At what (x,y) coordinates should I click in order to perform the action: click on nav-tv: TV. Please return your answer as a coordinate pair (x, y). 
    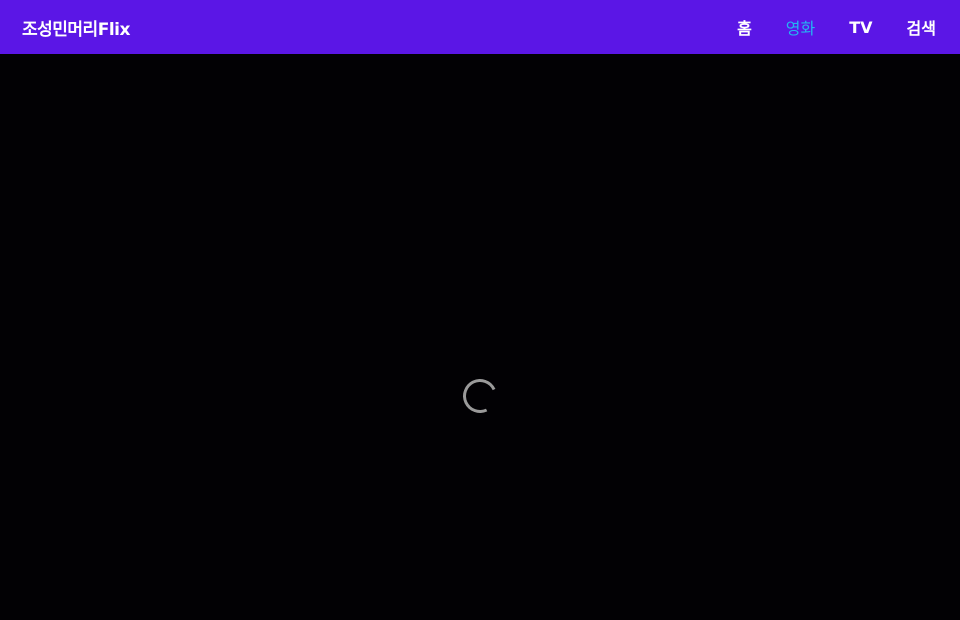
    Looking at the image, I should click on (860, 27).